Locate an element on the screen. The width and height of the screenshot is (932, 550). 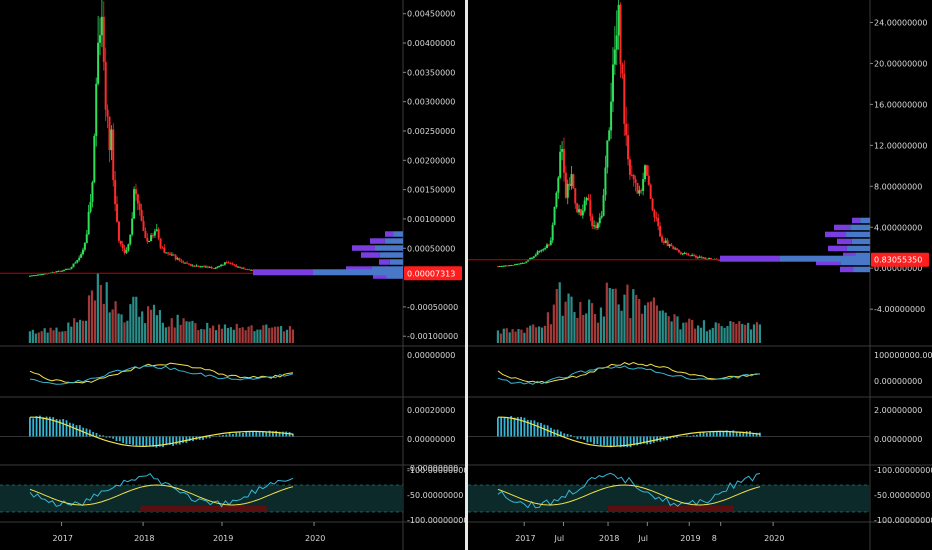
time-axis-label-6: 2020 is located at coordinates (774, 538).